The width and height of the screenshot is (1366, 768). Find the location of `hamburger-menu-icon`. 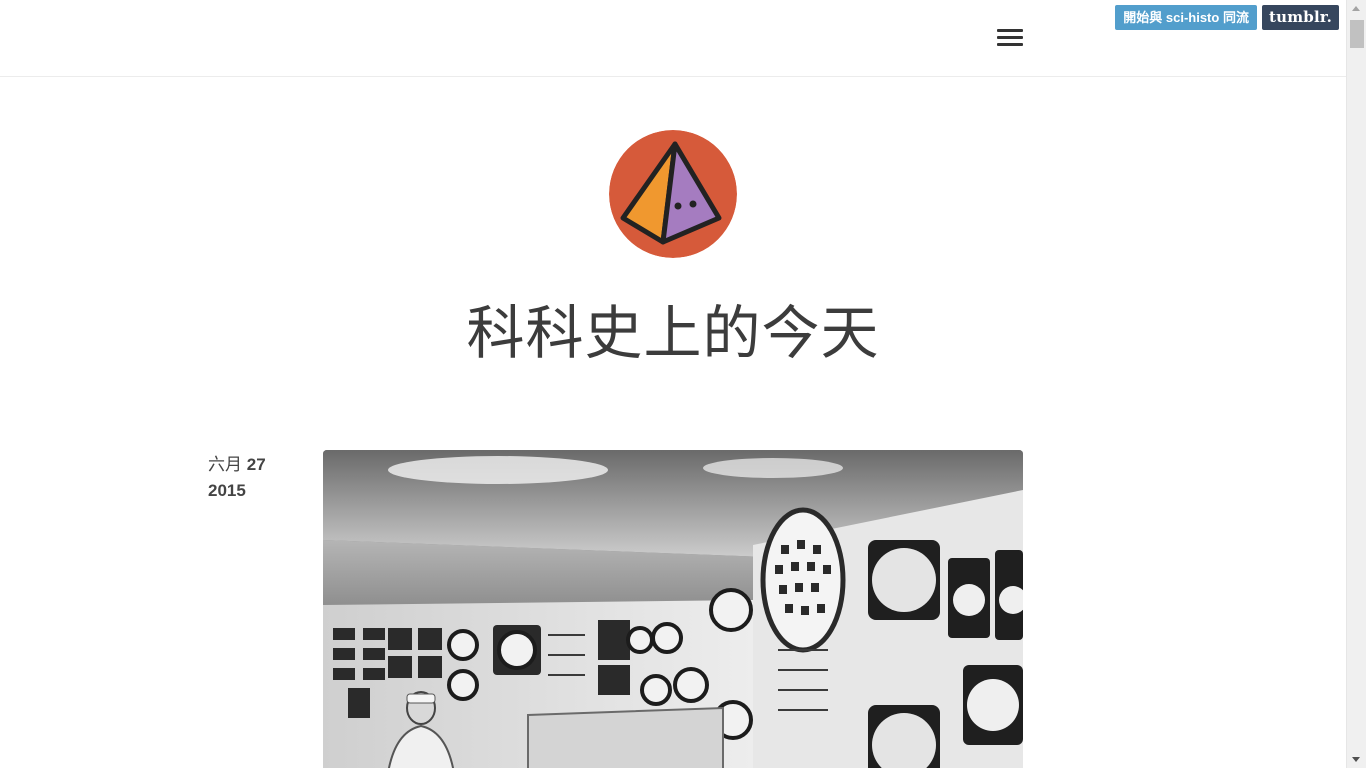

hamburger-menu-icon is located at coordinates (1010, 38).